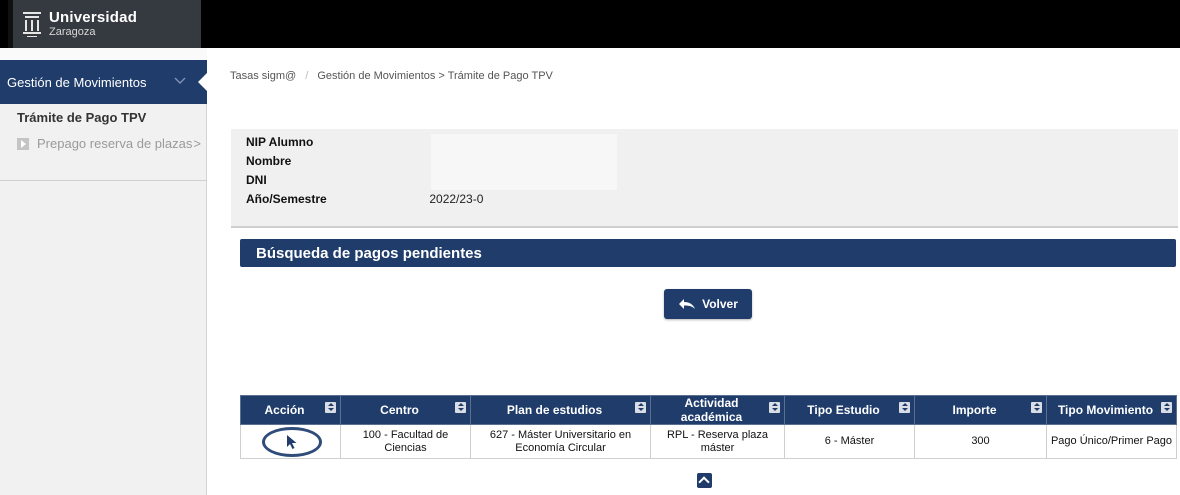  What do you see at coordinates (704, 480) in the screenshot?
I see `scroll-to-top-button` at bounding box center [704, 480].